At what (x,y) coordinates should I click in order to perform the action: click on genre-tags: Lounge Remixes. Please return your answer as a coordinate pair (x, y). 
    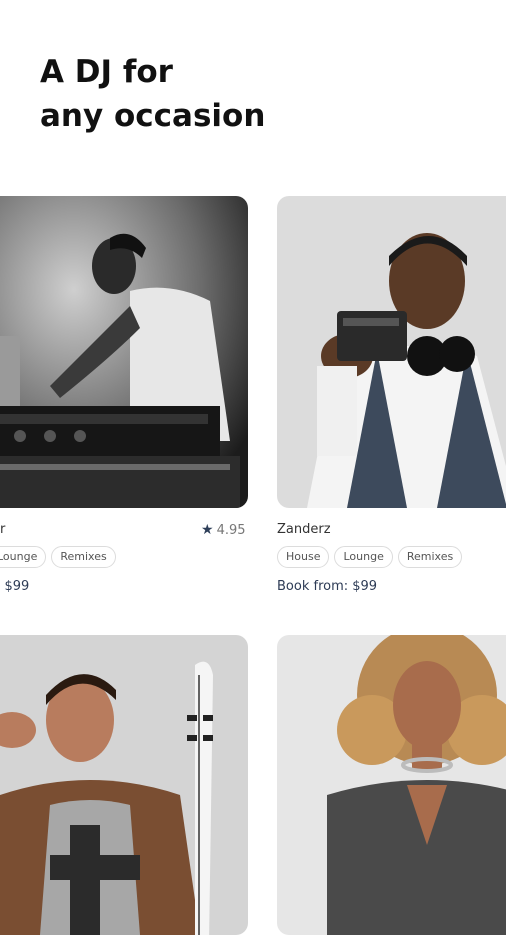
    Looking at the image, I should click on (58, 557).